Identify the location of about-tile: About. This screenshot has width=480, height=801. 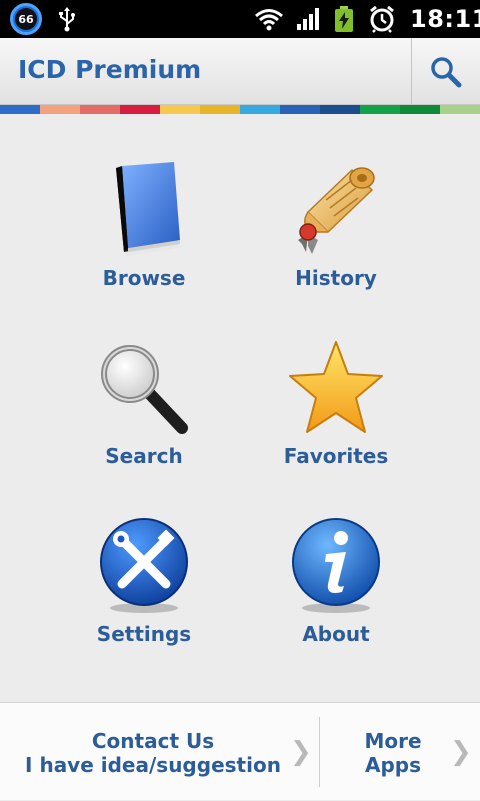
(336, 596).